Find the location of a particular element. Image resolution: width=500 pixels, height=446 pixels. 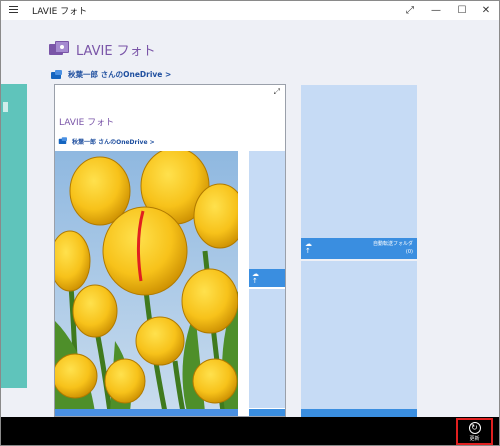

narrow-tile-bar: ☁ ↑ is located at coordinates (267, 278).